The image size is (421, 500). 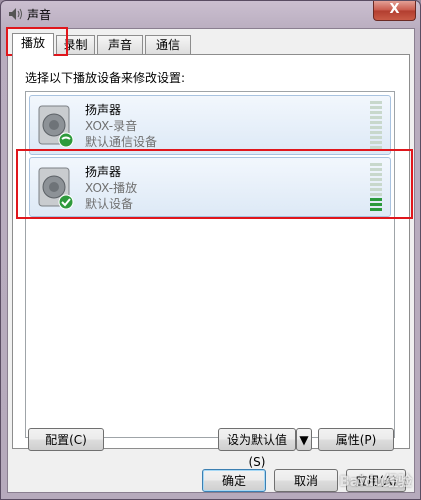 I want to click on tab-label: 播放, so click(x=32, y=43).